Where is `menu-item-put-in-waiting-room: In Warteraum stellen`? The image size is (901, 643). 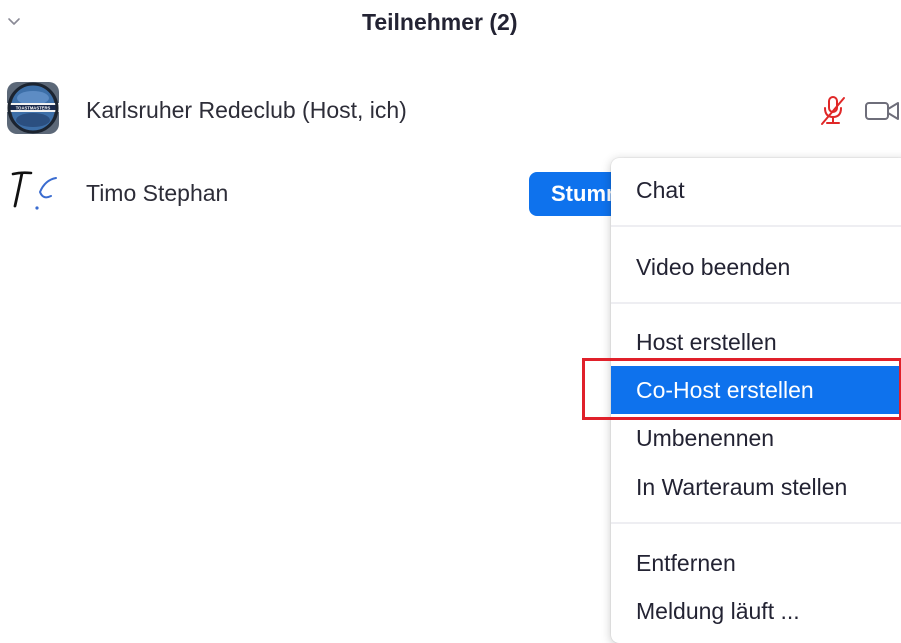
menu-item-put-in-waiting-room: In Warteraum stellen is located at coordinates (756, 487).